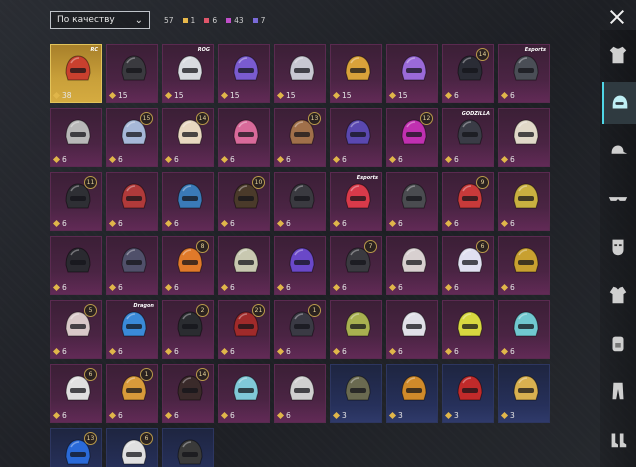  I want to click on brand-logo: Dragon, so click(143, 306).